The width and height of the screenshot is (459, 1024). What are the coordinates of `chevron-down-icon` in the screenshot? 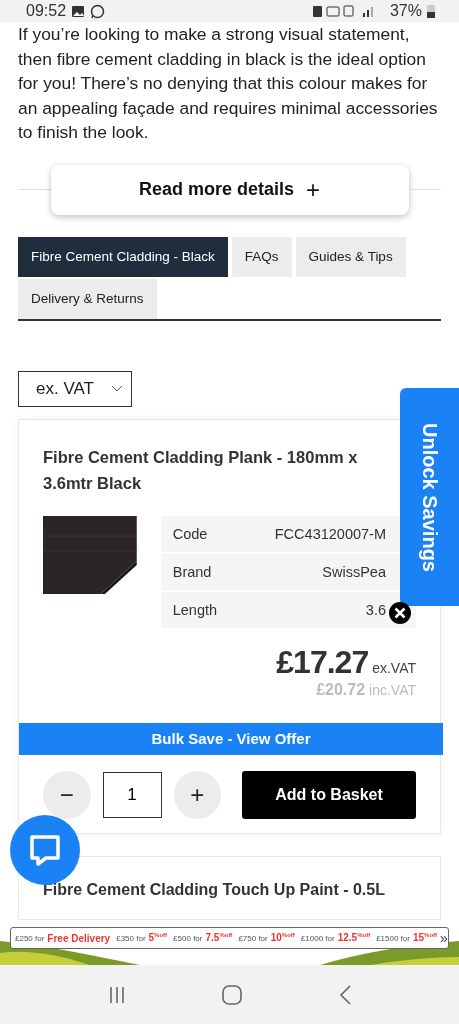 It's located at (117, 388).